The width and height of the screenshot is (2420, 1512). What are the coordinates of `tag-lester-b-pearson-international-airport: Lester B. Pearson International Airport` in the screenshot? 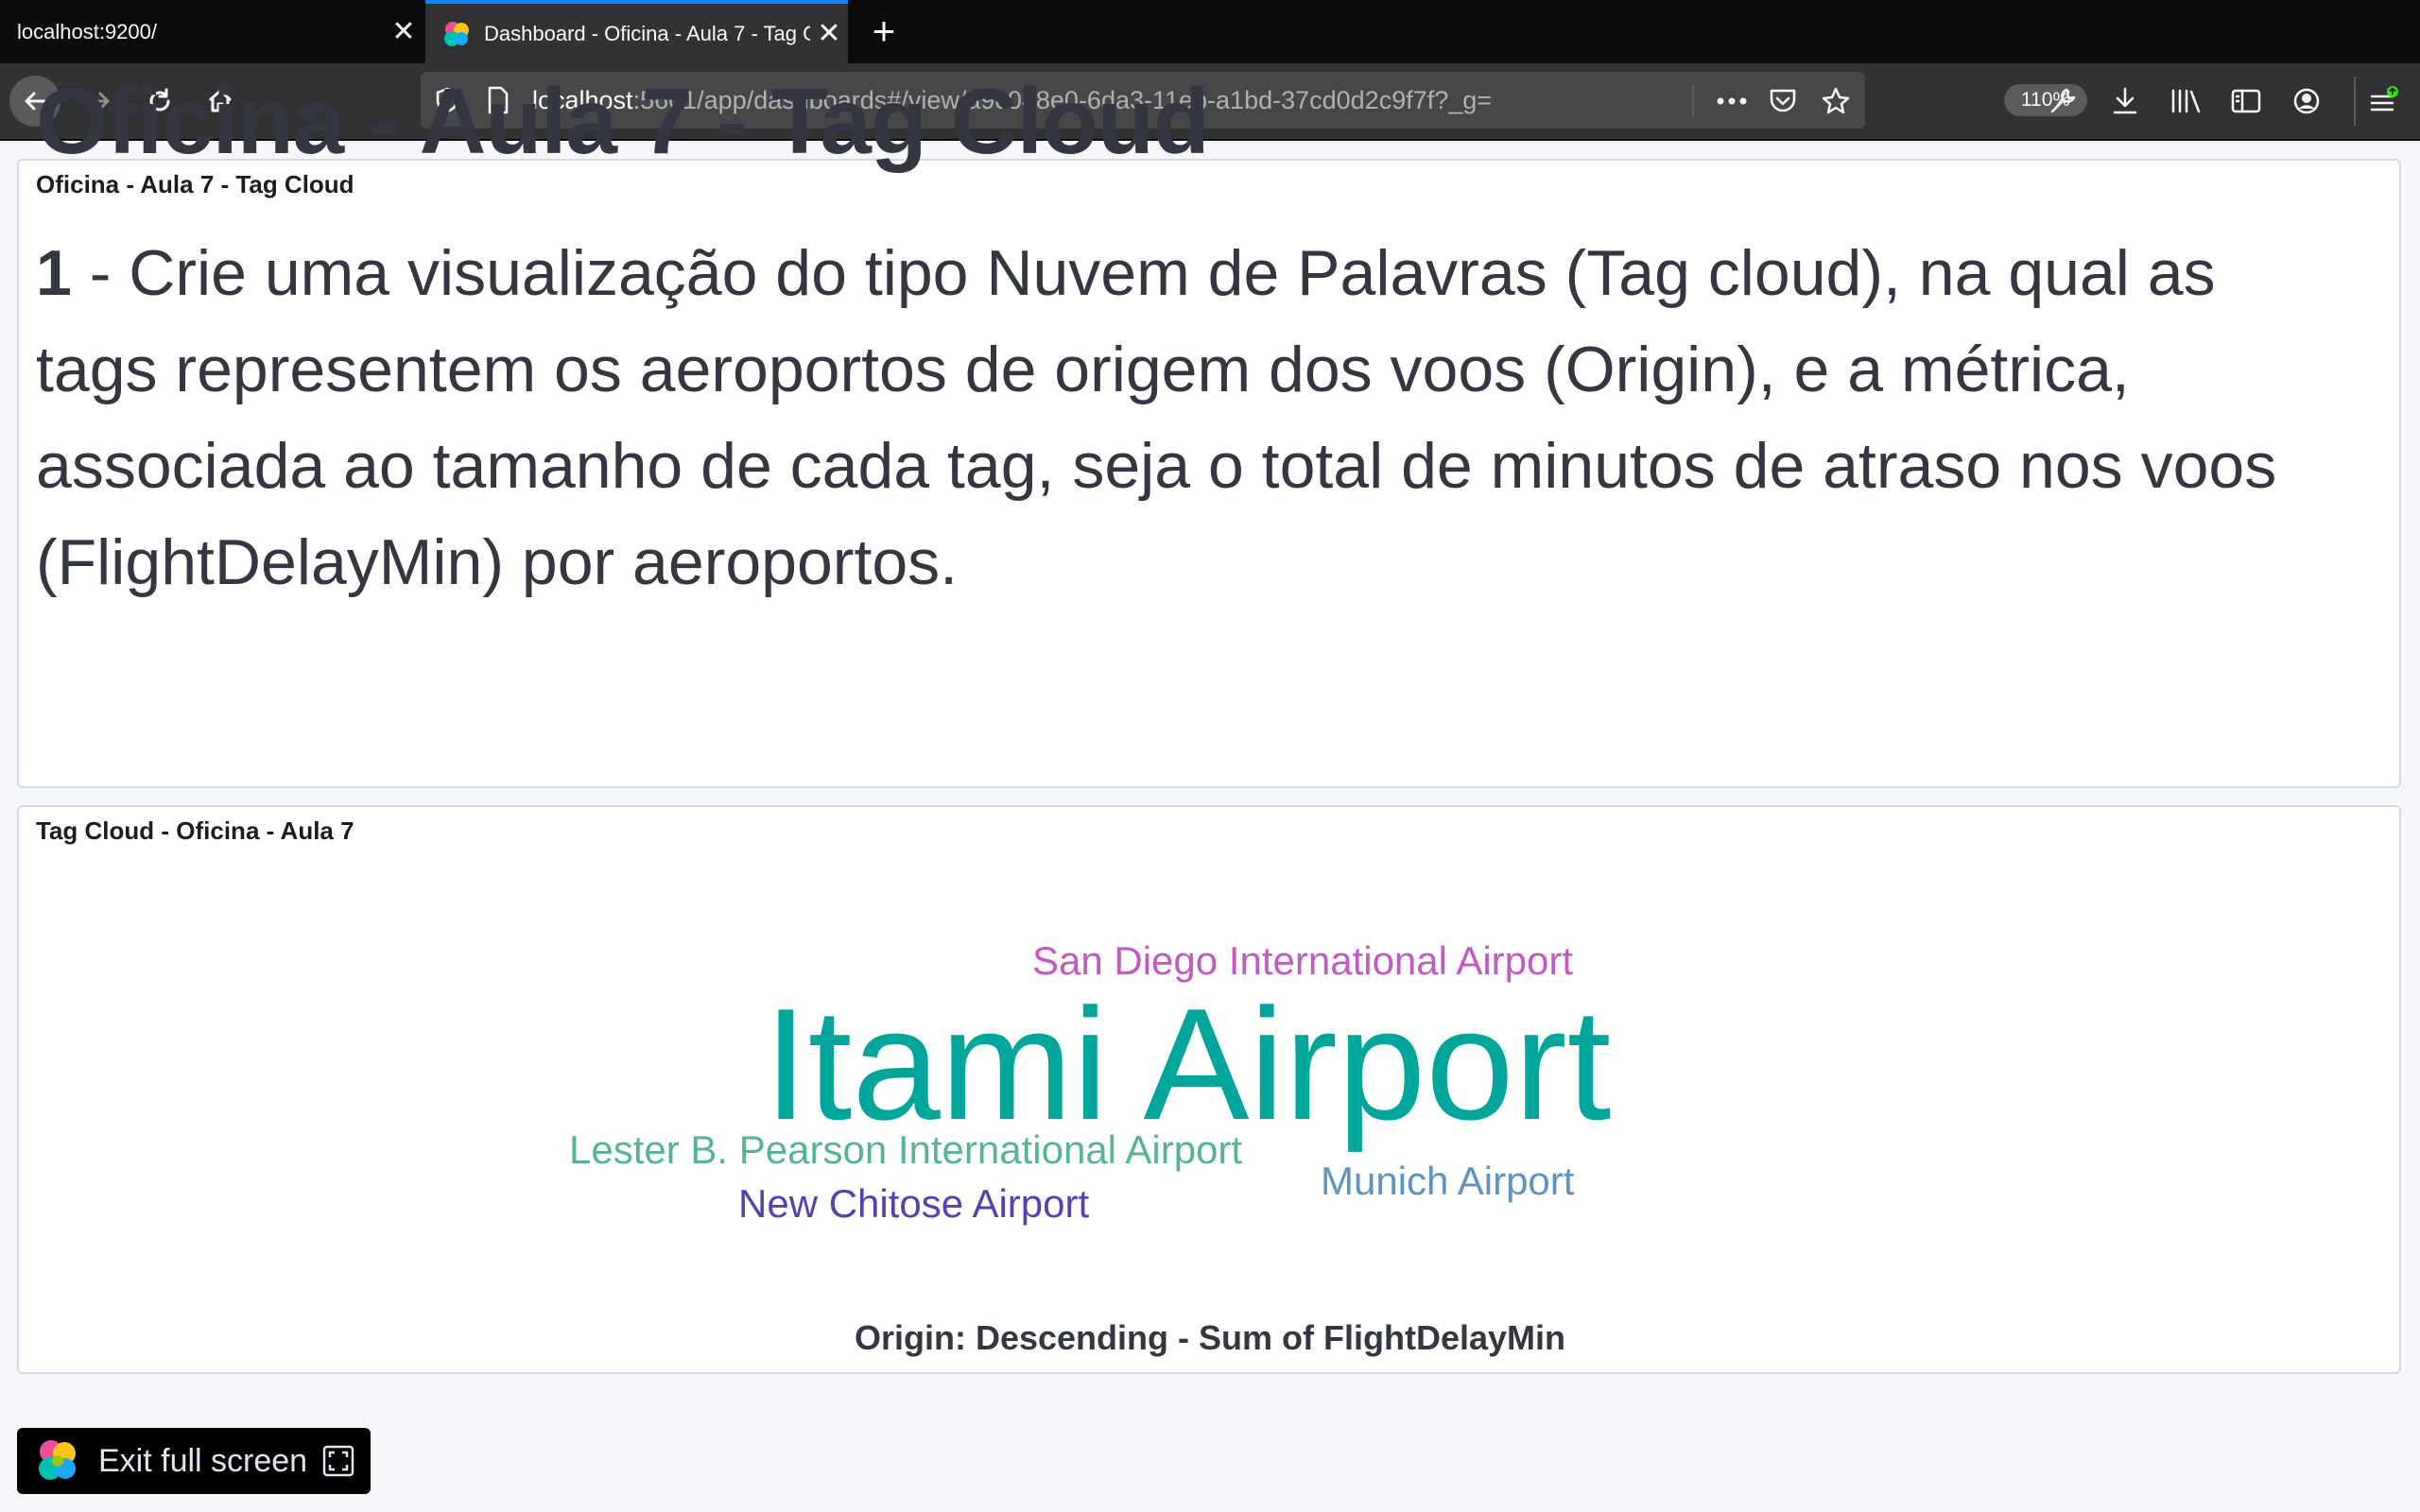 It's located at (906, 1150).